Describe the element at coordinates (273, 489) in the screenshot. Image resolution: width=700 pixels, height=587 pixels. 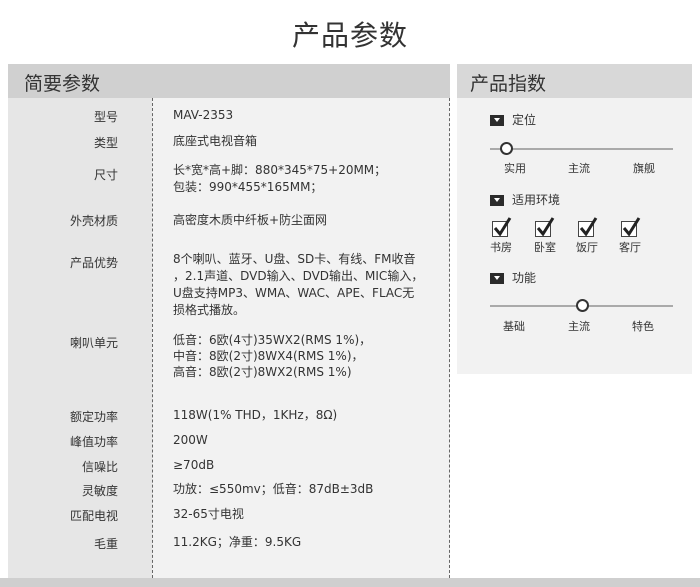
I see `param-value-sensitivity: 功放：≤550mv；低音：87dB±3dB` at that location.